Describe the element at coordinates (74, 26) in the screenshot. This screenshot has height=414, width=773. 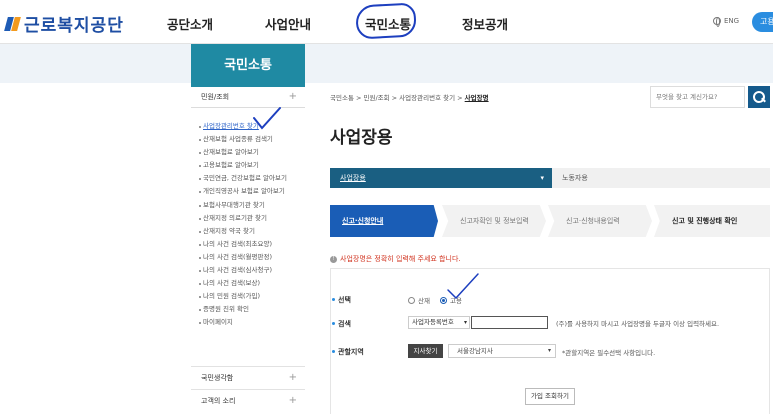
I see `logo-text: 근로복지공단` at that location.